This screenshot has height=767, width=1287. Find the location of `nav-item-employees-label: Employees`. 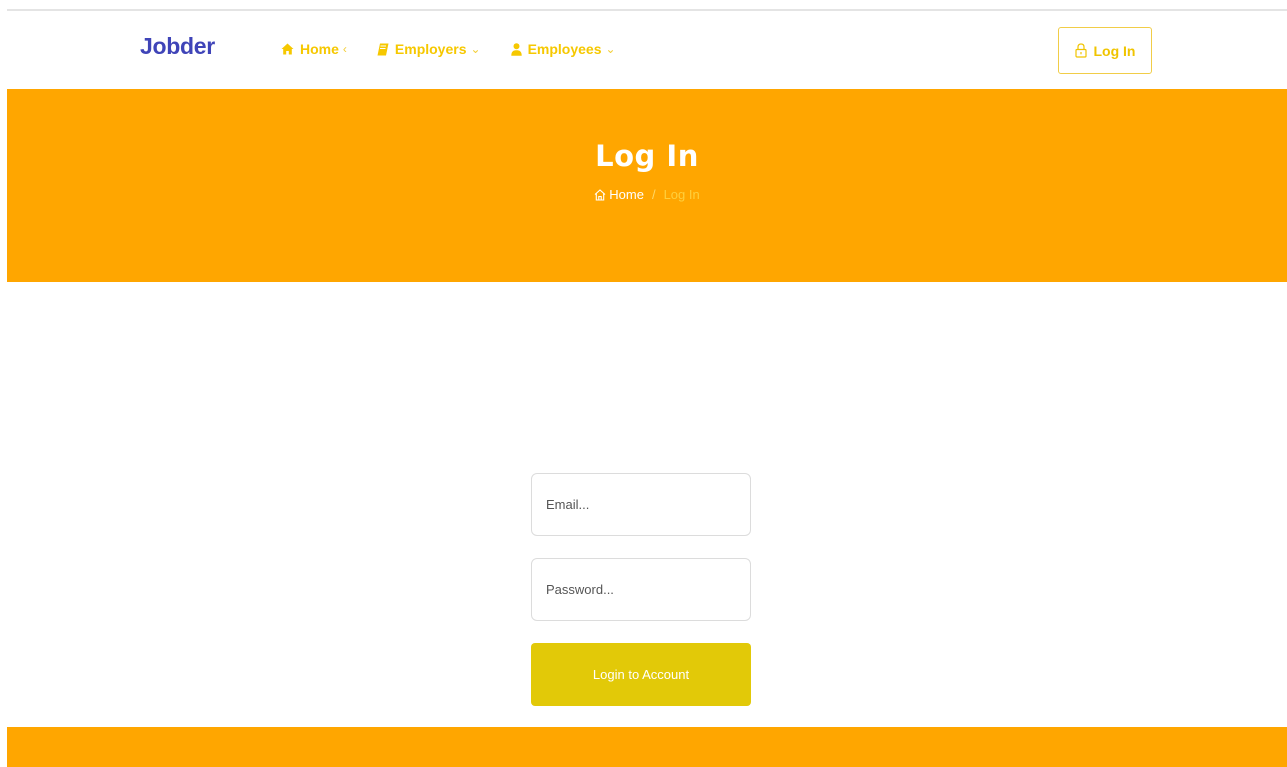

nav-item-employees-label: Employees is located at coordinates (564, 49).